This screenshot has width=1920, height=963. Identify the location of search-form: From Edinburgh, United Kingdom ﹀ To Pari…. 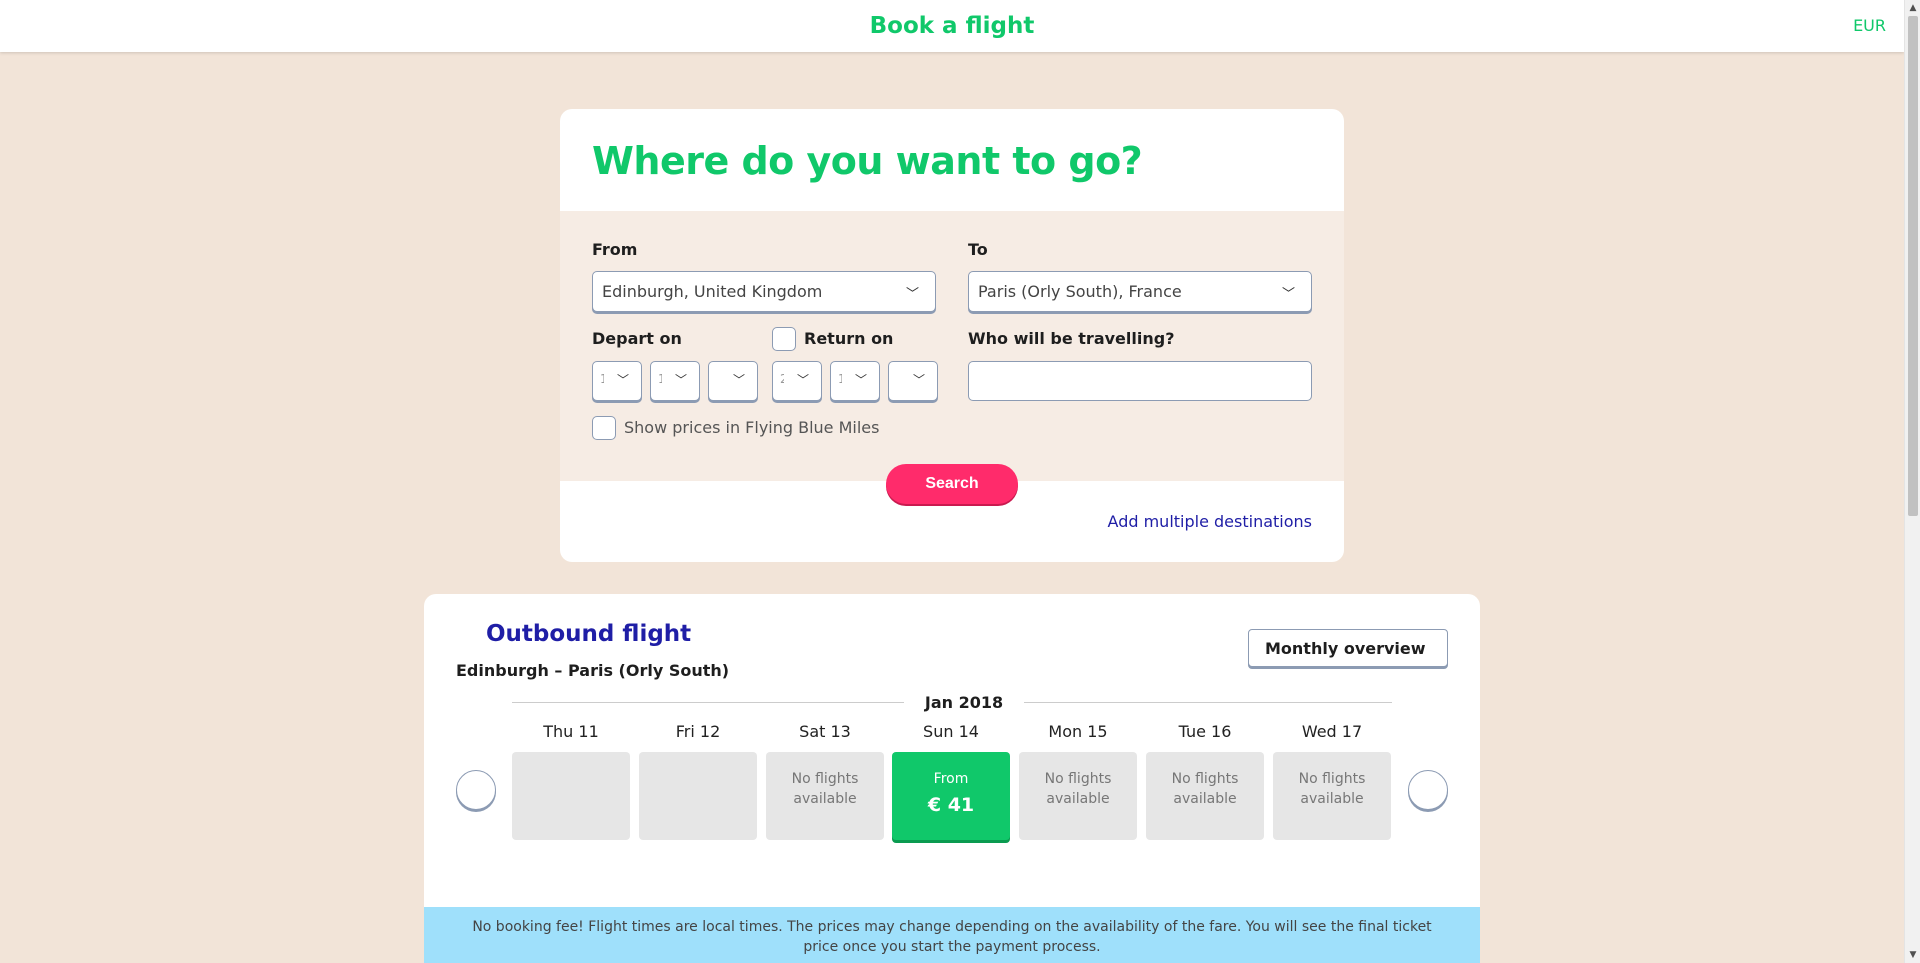
(952, 346).